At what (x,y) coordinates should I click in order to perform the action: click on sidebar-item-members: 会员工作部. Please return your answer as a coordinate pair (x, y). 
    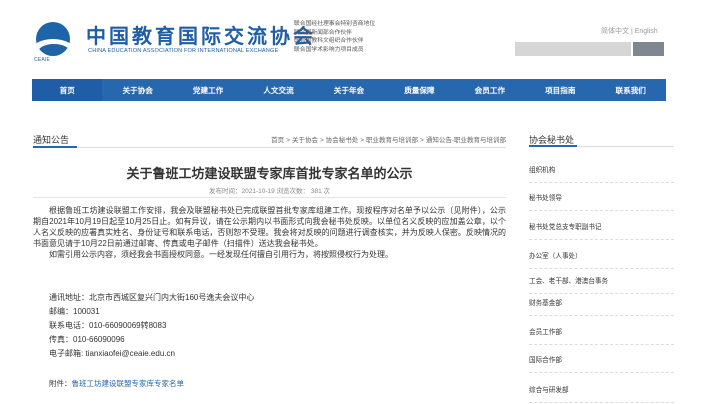
    Looking at the image, I should click on (601, 335).